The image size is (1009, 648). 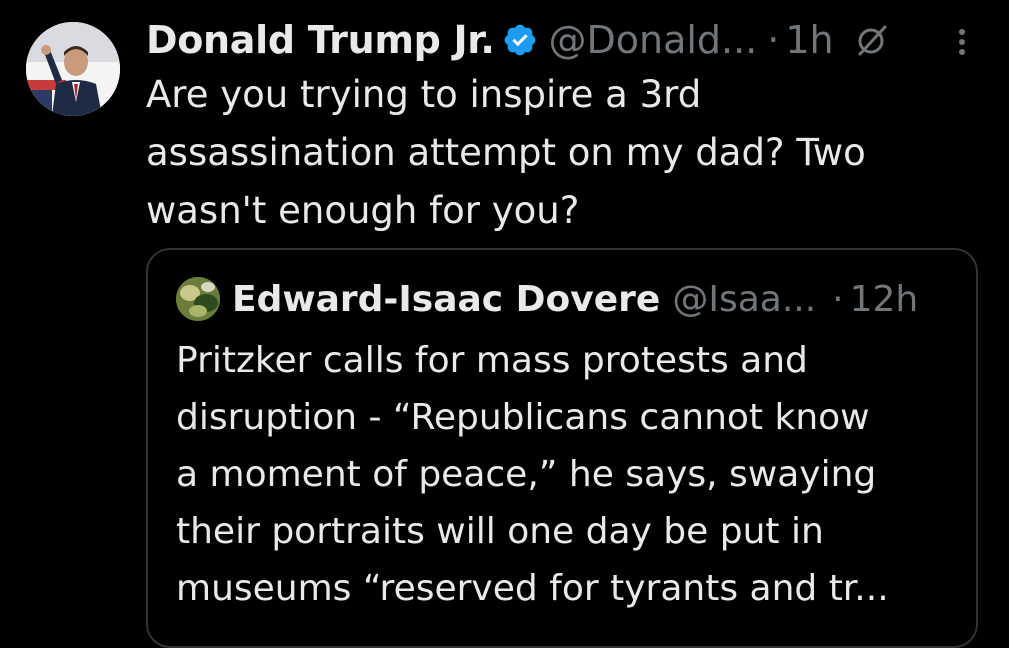 What do you see at coordinates (884, 299) in the screenshot?
I see `quoted-timestamp: 12h` at bounding box center [884, 299].